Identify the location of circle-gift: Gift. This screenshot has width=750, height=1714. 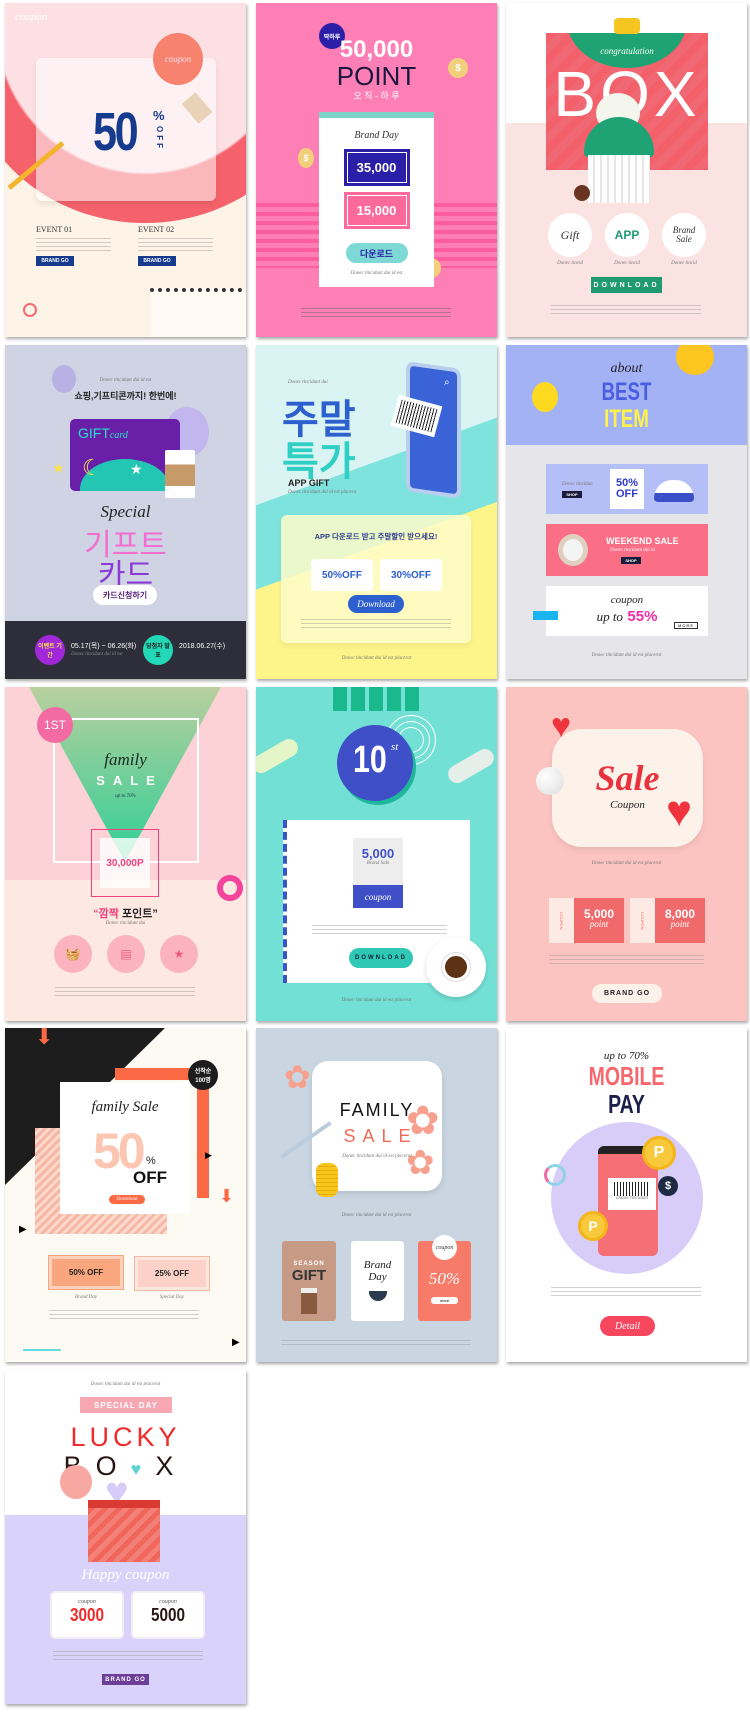
(570, 235).